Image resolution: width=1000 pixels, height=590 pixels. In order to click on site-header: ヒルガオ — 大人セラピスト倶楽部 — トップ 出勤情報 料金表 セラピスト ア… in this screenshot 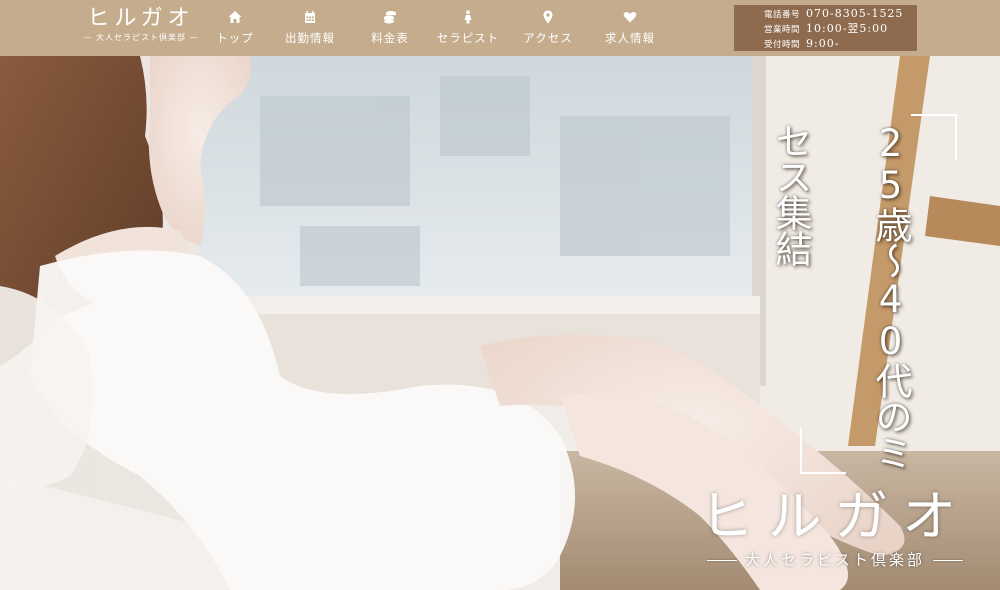, I will do `click(500, 28)`.